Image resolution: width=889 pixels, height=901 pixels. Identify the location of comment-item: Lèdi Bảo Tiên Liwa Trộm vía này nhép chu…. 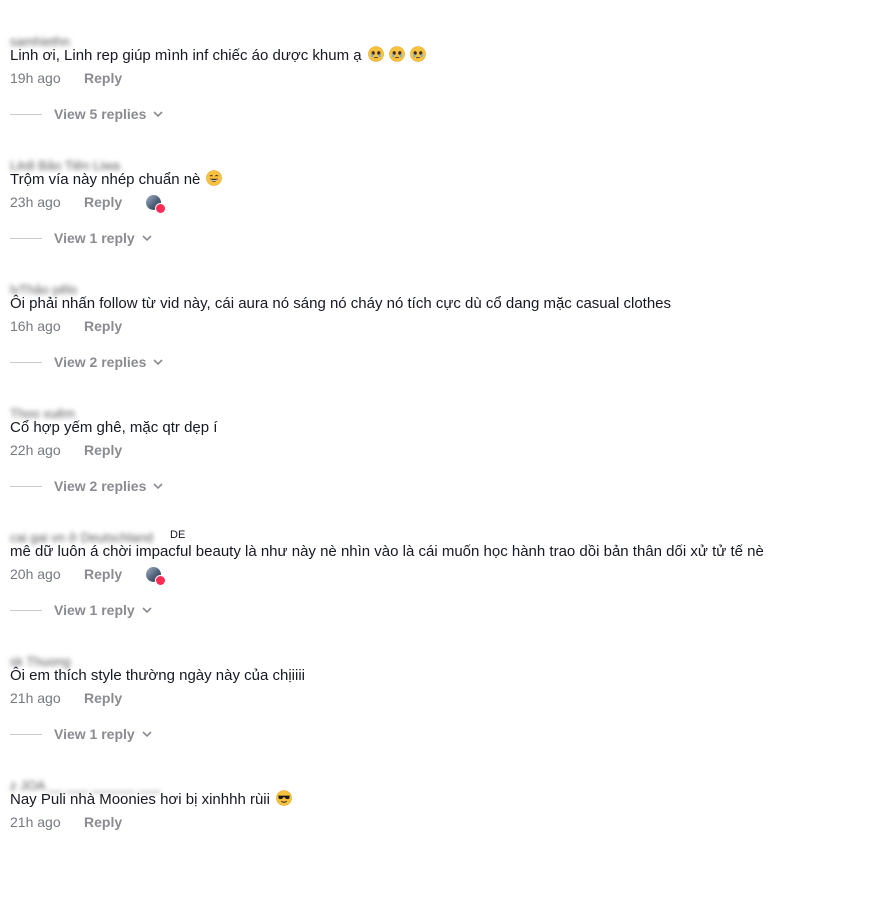
(444, 219).